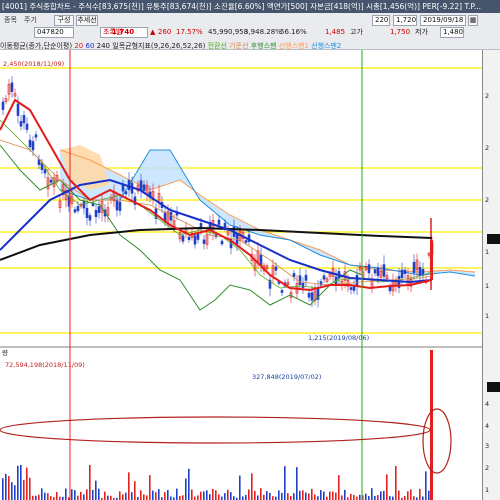  What do you see at coordinates (487, 148) in the screenshot?
I see `price-tick: 2` at bounding box center [487, 148].